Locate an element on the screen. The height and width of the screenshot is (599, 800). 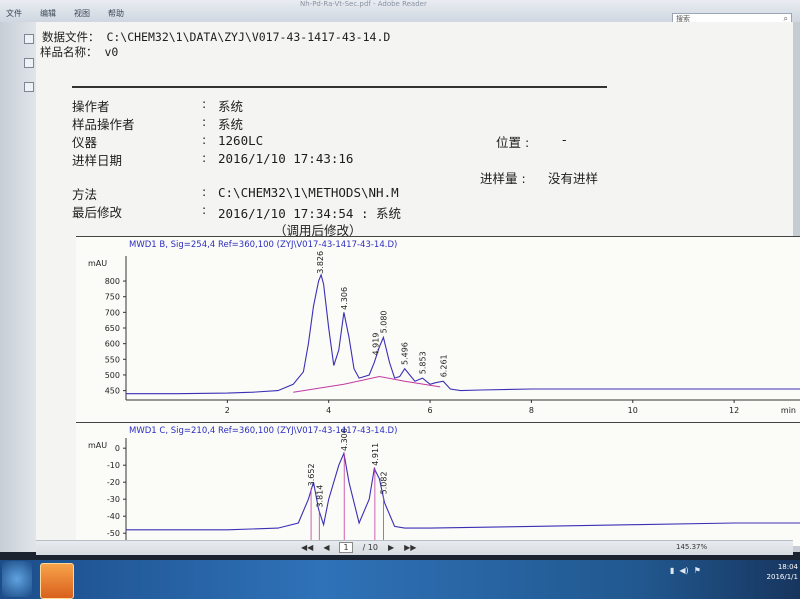
y-tick-label: 0 is located at coordinates (117, 448).